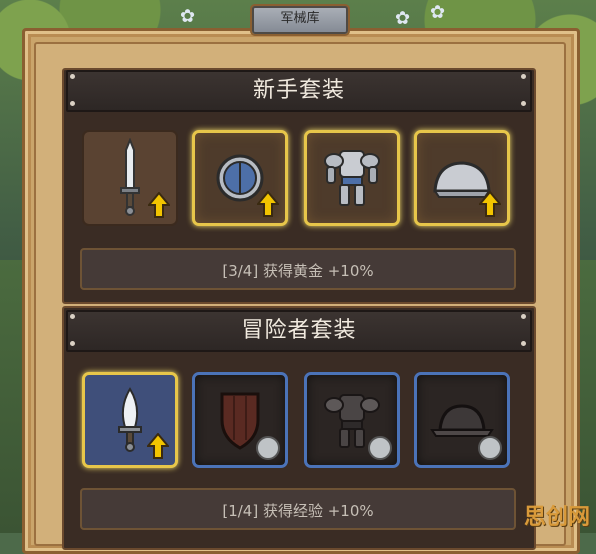 The width and height of the screenshot is (596, 554). What do you see at coordinates (299, 91) in the screenshot?
I see `set-title-beginner: 新手套装` at bounding box center [299, 91].